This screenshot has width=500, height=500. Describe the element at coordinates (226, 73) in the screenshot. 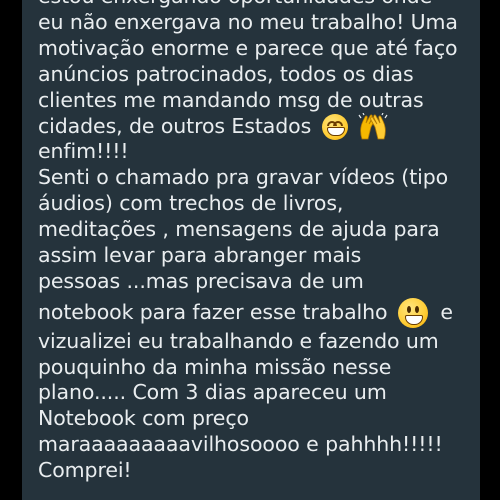

I see `message-line: anúncios patrocinados, todos os dias` at that location.